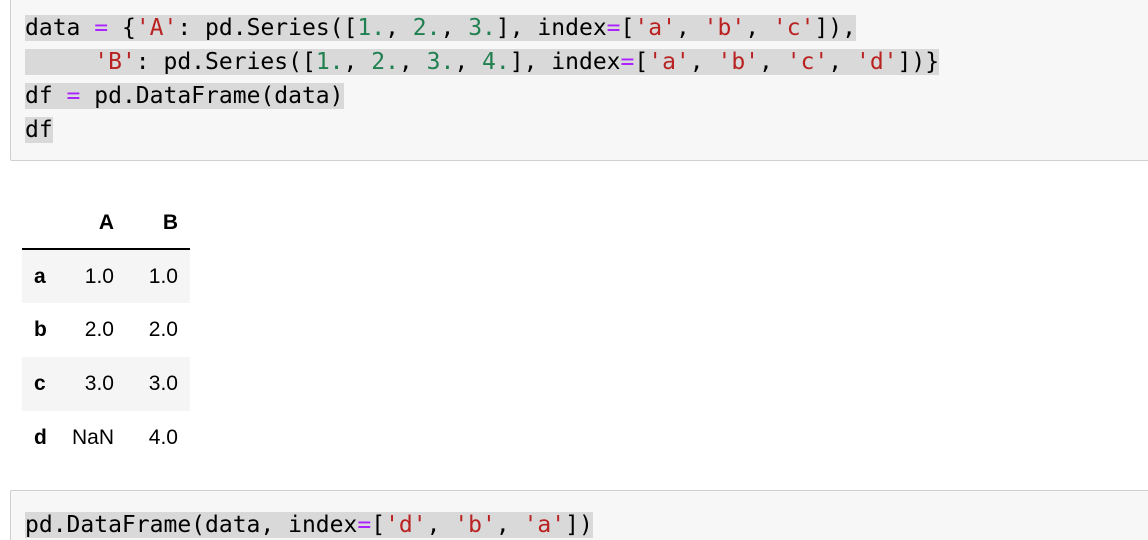 This screenshot has width=1148, height=540. I want to click on table-row: c 3.0 3.0, so click(106, 384).